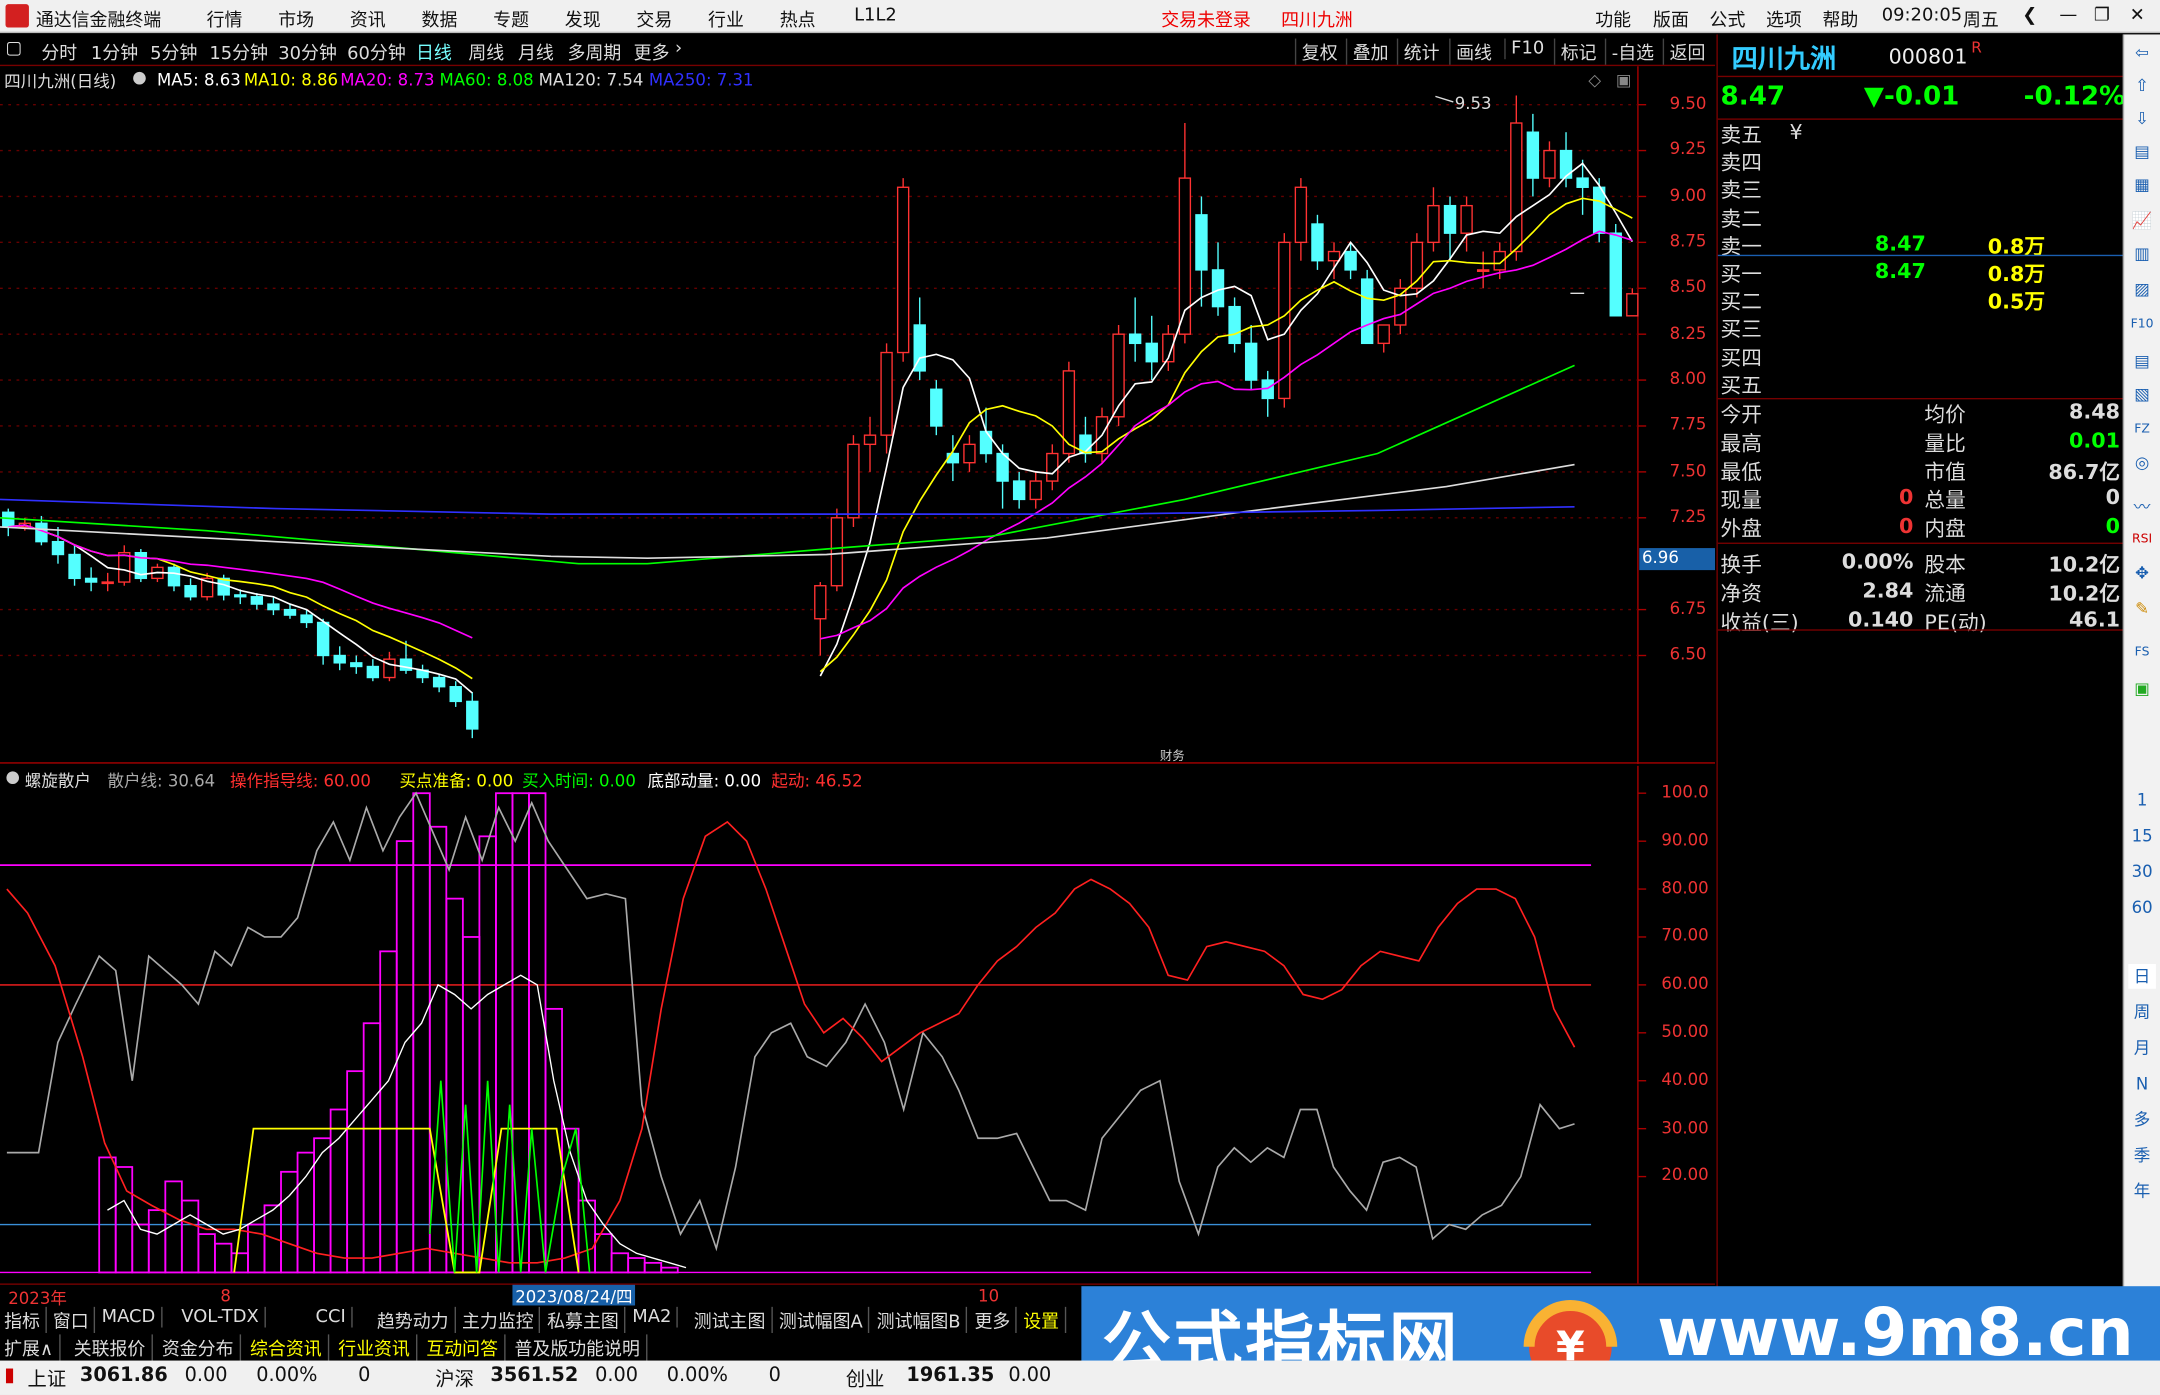  I want to click on doc-icon: ▧, so click(2142, 393).